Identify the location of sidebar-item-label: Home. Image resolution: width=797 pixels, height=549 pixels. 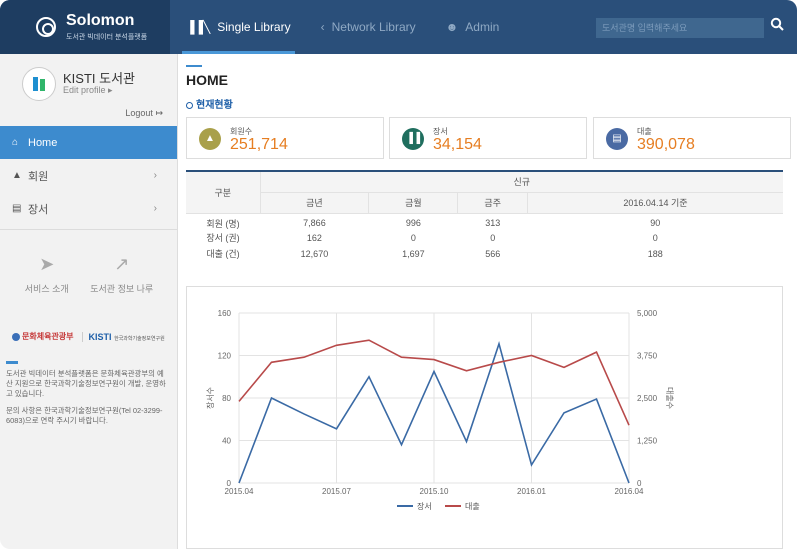
(43, 142).